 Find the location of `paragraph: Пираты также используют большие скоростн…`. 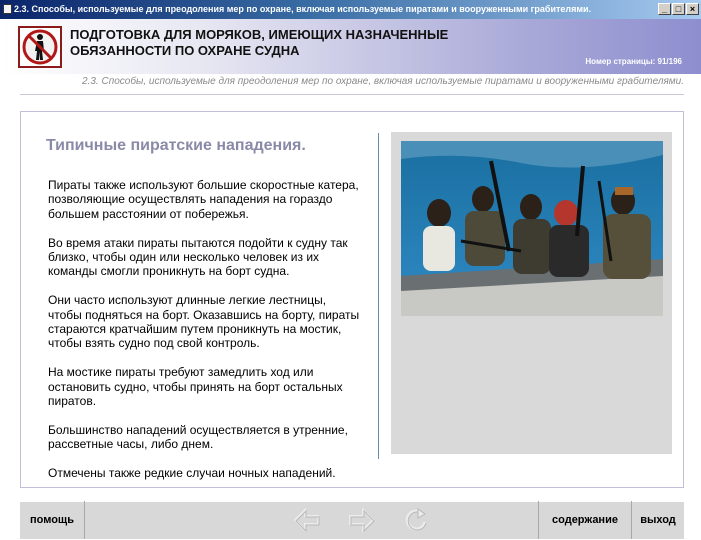

paragraph: Пираты также используют большие скоростн… is located at coordinates (203, 199).